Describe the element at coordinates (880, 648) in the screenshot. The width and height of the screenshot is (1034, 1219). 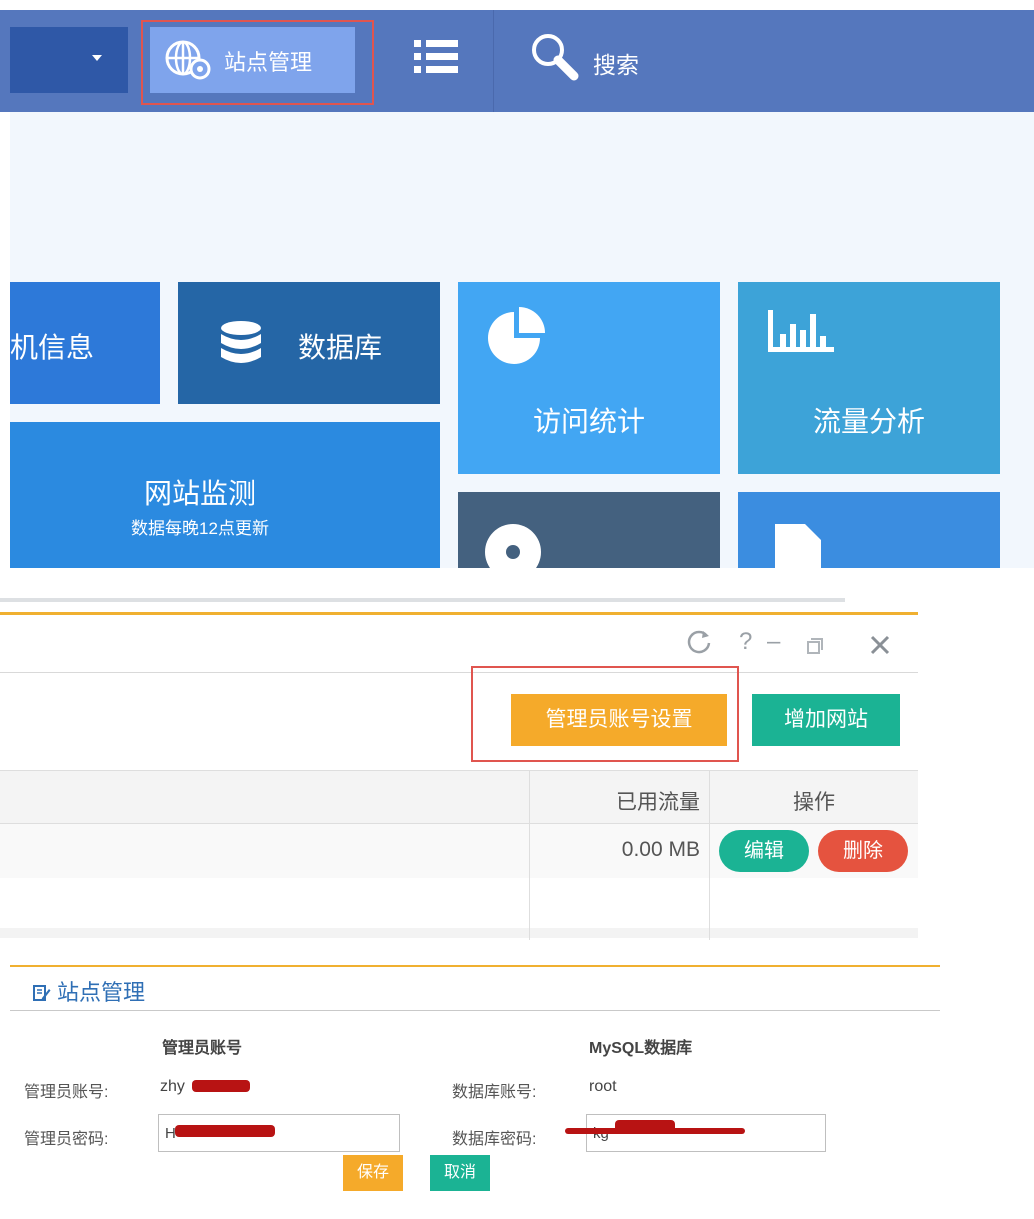
I see `close-icon` at that location.